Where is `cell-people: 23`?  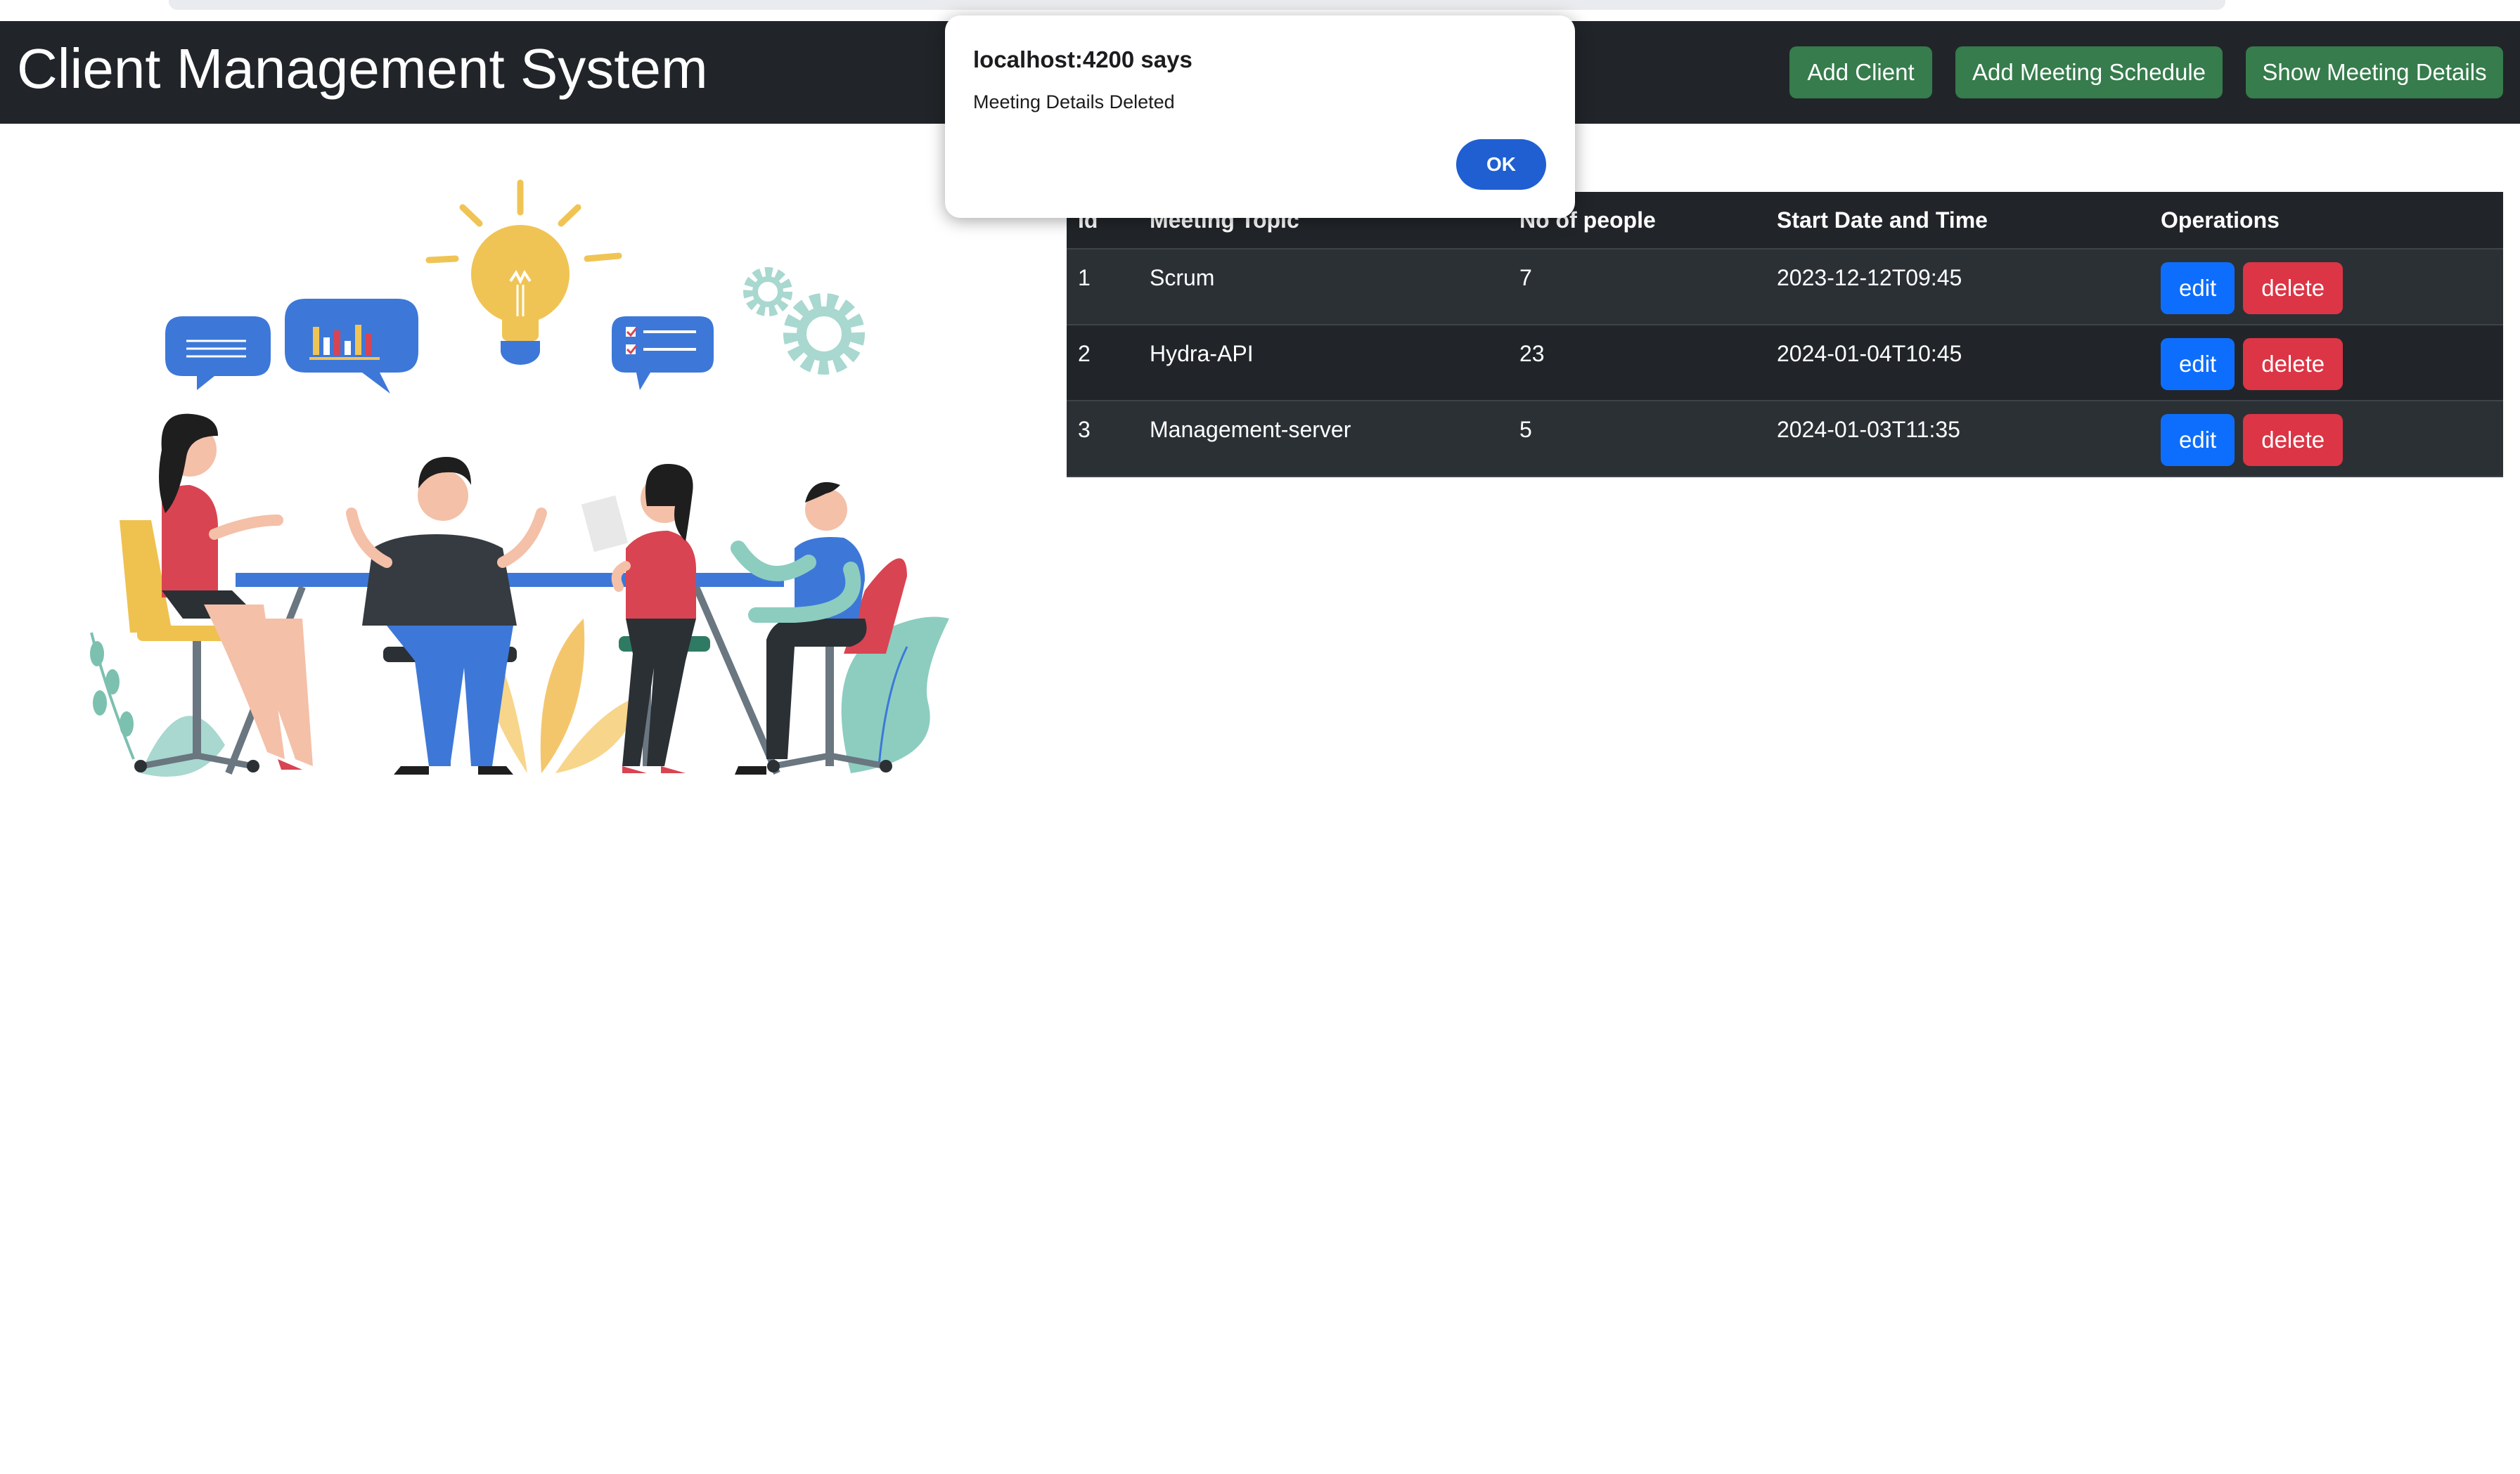 cell-people: 23 is located at coordinates (1637, 363).